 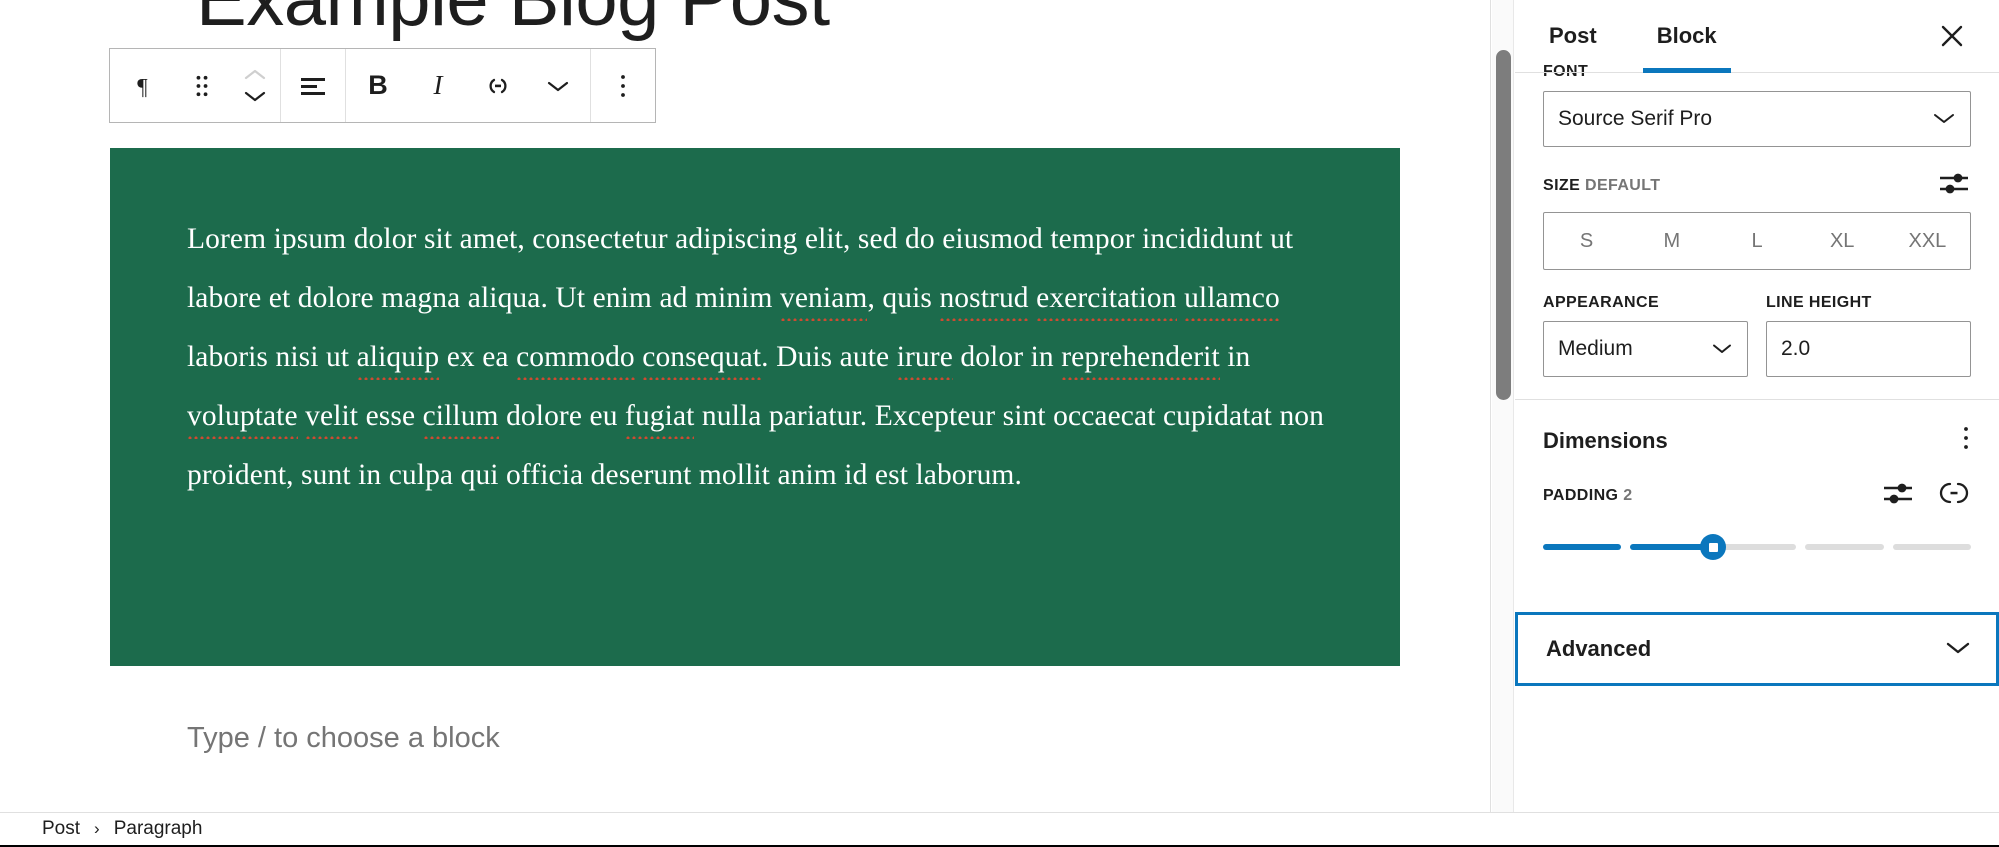 I want to click on close-icon, so click(x=1952, y=36).